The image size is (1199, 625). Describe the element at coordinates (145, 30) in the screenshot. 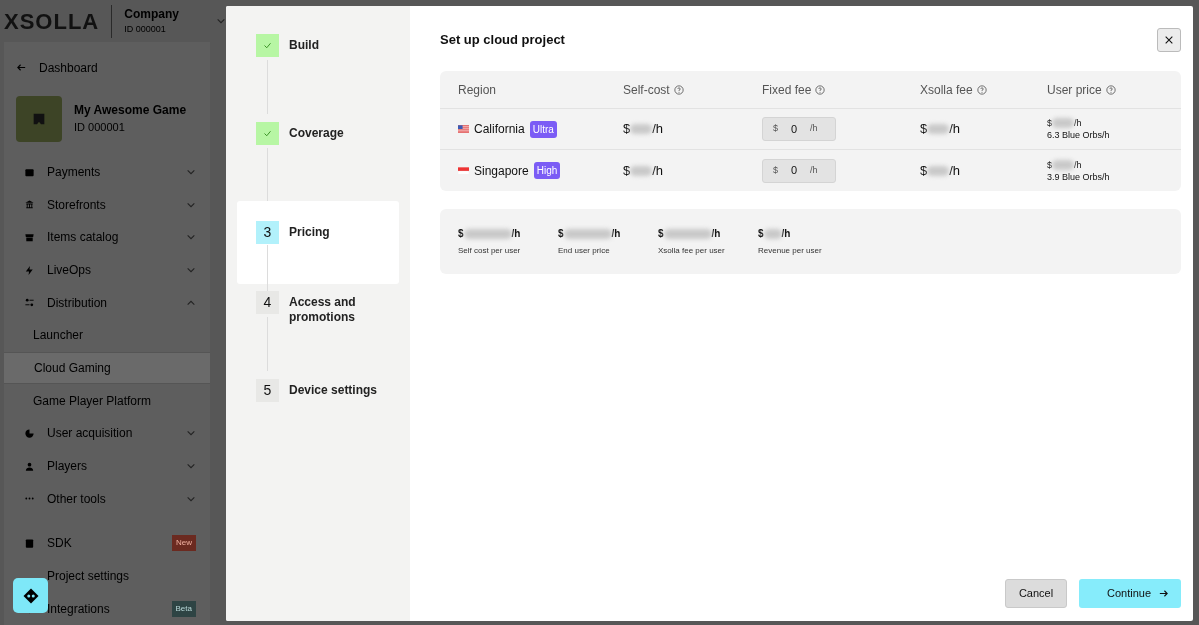

I see `company-id: ID 000001` at that location.